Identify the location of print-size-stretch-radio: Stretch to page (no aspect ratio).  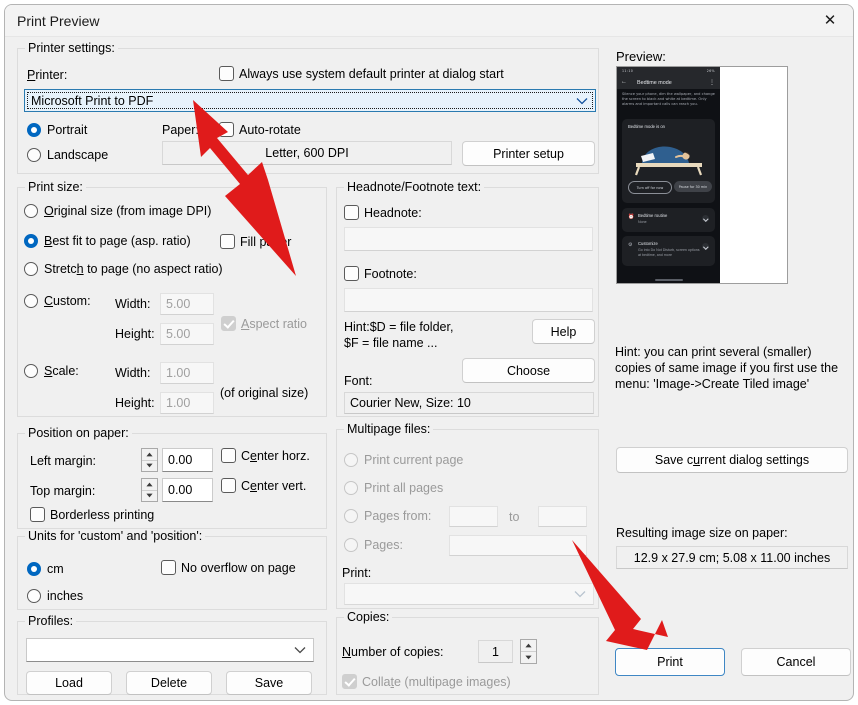
(123, 269).